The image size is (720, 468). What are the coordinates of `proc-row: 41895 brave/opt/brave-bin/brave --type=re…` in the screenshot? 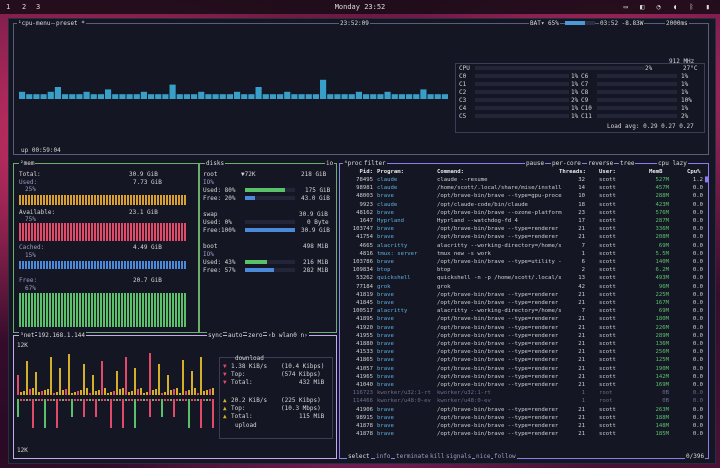 It's located at (523, 319).